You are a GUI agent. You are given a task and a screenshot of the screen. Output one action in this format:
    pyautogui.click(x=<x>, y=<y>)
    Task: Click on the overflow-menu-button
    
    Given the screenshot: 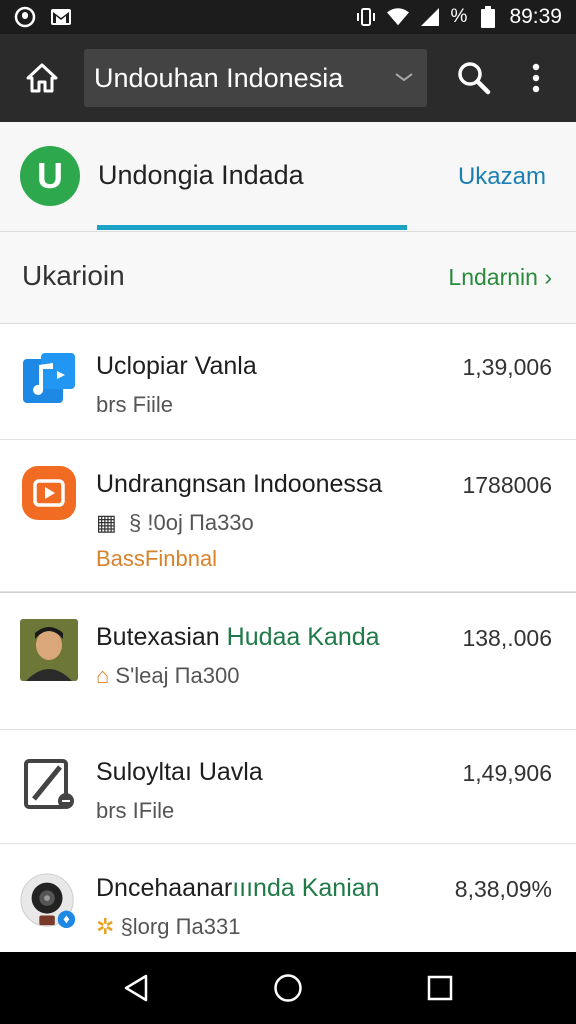 What is the action you would take?
    pyautogui.click(x=536, y=78)
    